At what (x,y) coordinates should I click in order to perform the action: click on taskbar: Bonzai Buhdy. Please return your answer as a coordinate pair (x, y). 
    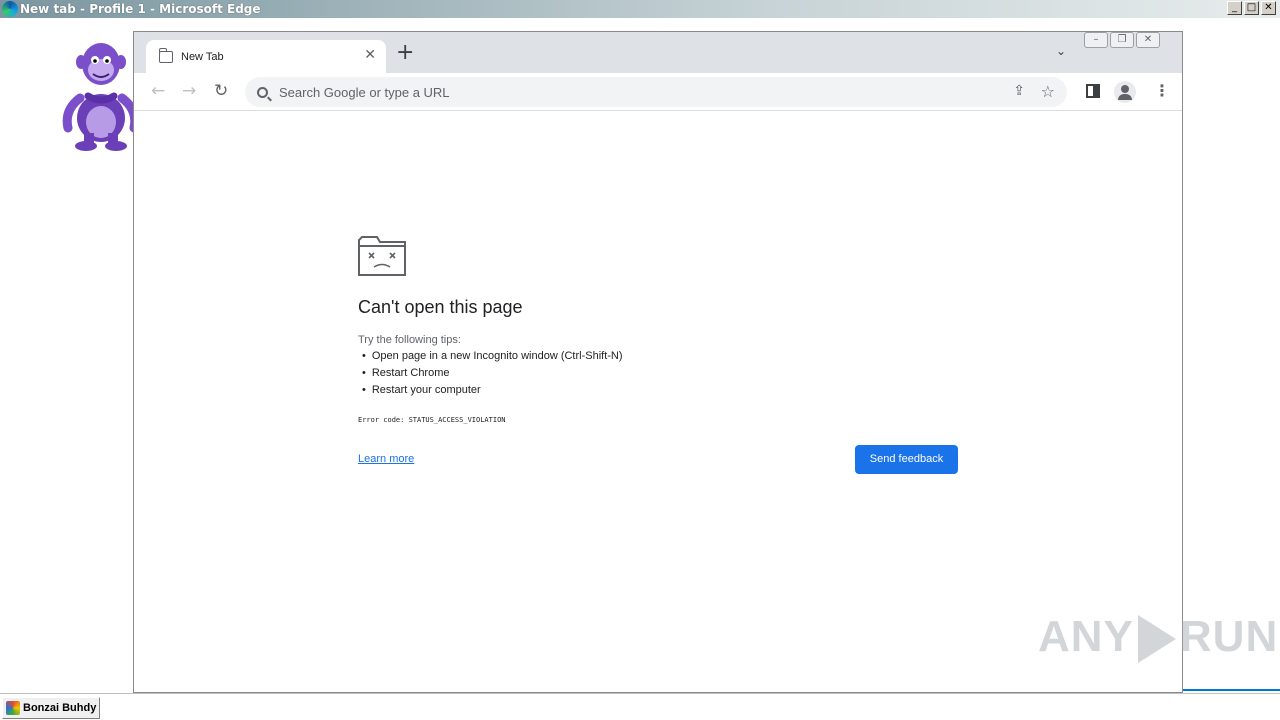
    Looking at the image, I should click on (640, 706).